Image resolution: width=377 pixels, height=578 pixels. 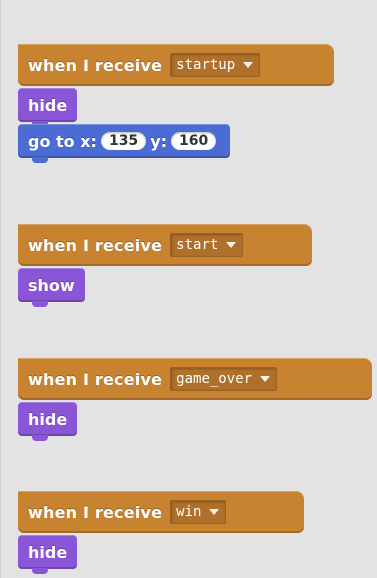 I want to click on script-start: when I receive start show, so click(x=165, y=252).